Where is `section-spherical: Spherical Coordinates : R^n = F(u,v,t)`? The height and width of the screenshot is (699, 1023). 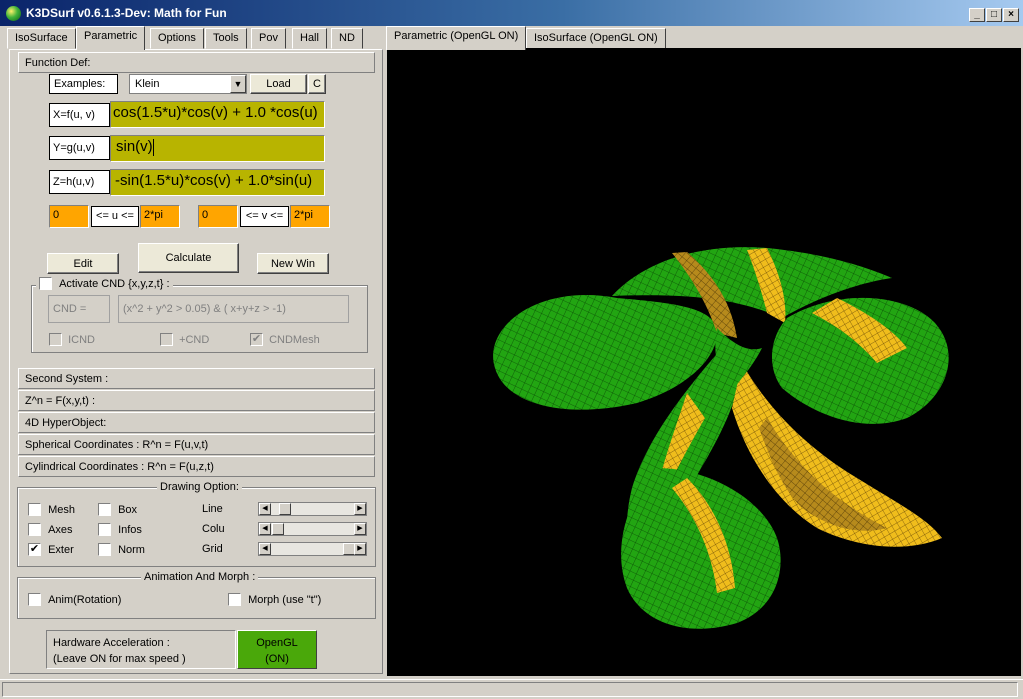 section-spherical: Spherical Coordinates : R^n = F(u,v,t) is located at coordinates (196, 444).